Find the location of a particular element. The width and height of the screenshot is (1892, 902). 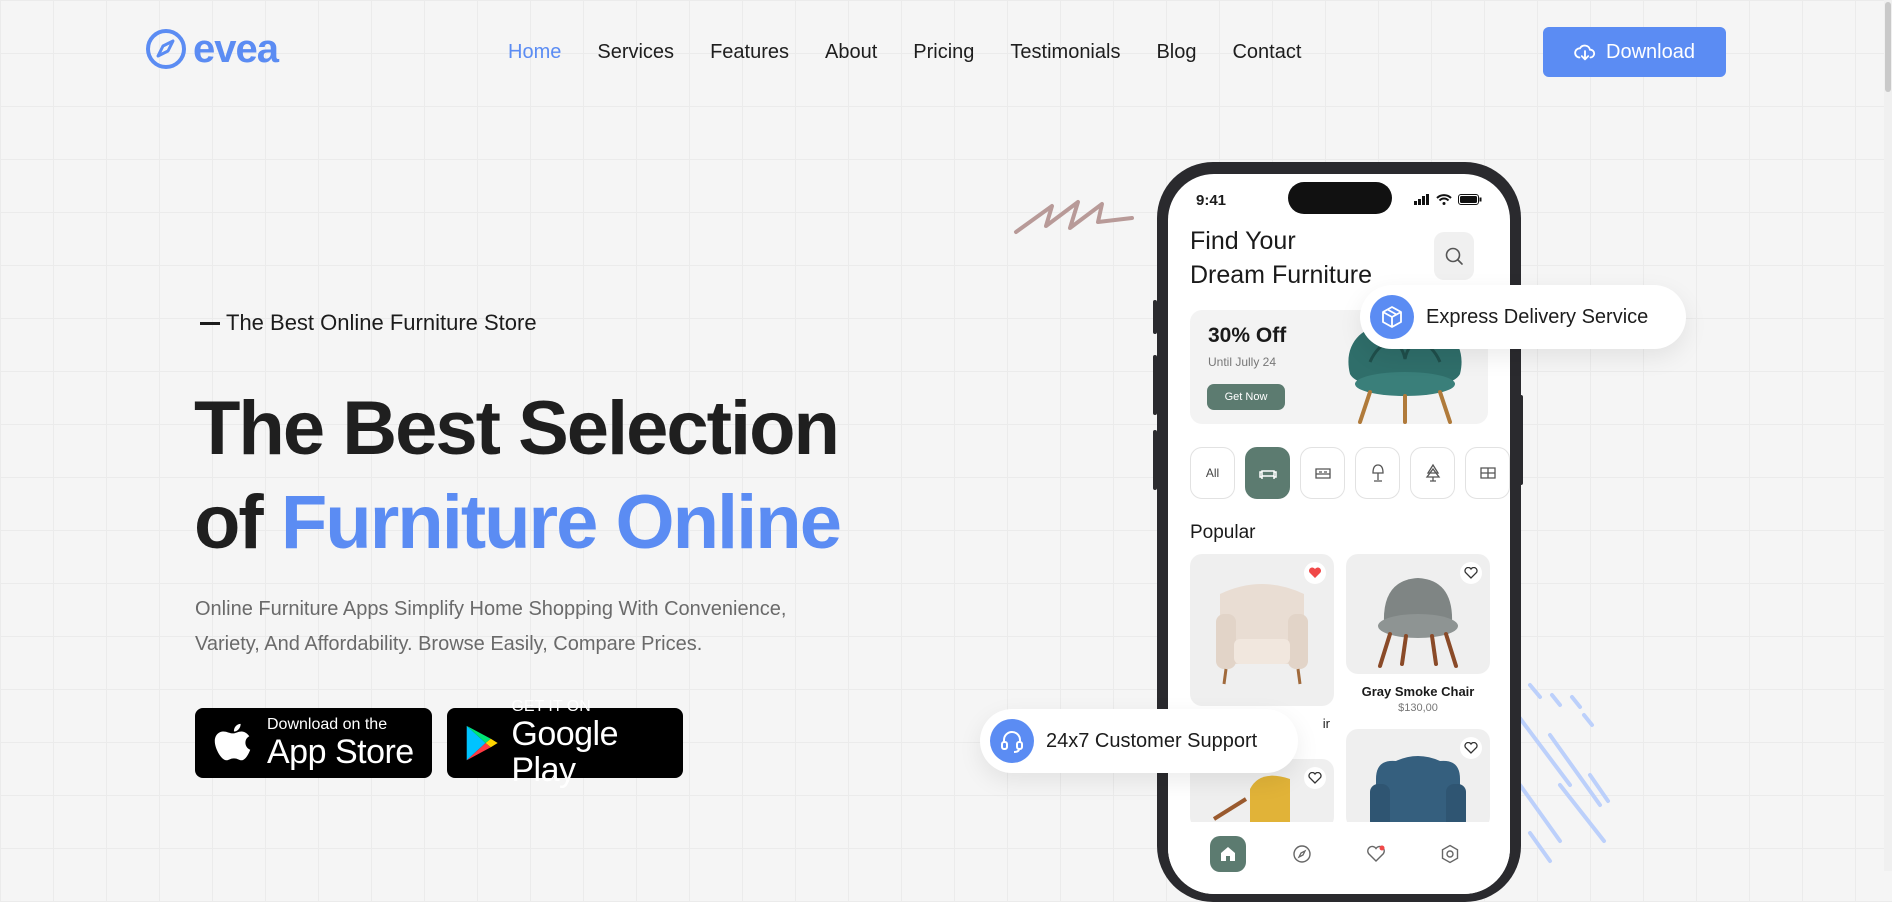

promo-title: 30% Off is located at coordinates (1247, 335).